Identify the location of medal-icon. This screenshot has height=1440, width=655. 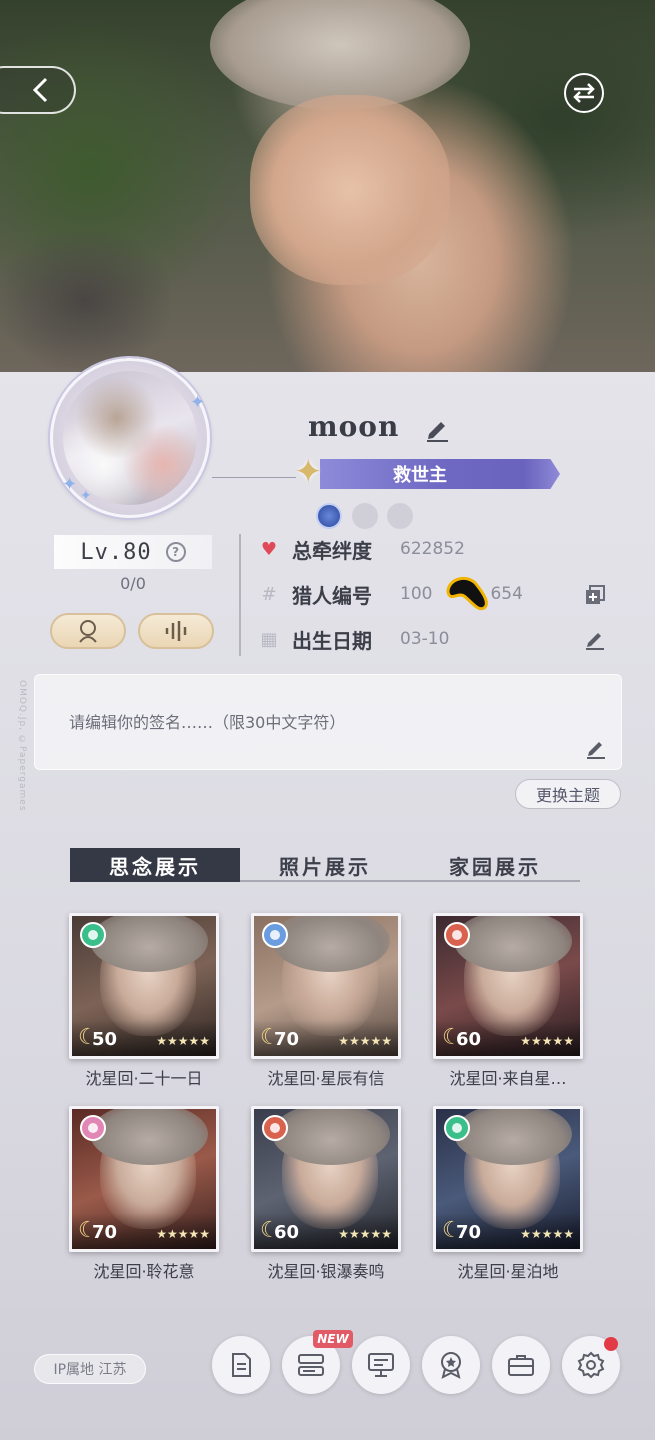
(451, 1365).